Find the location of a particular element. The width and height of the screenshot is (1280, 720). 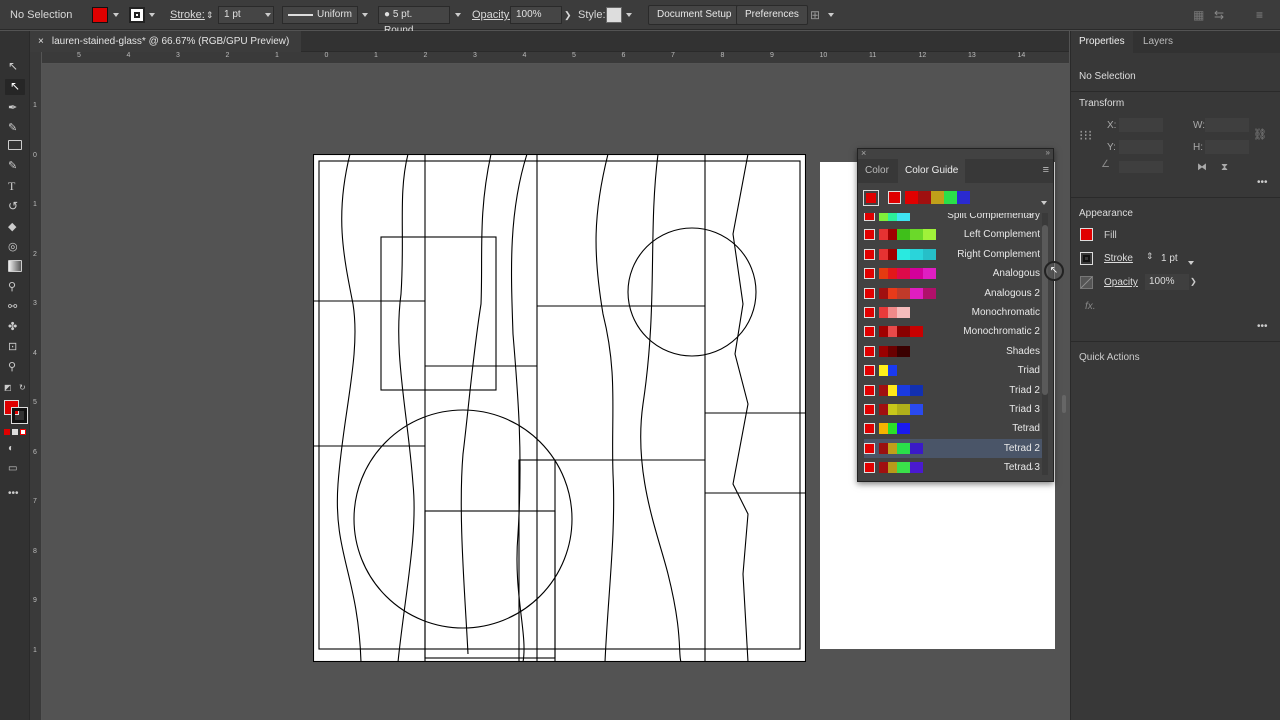

style-dropdown is located at coordinates (629, 15).